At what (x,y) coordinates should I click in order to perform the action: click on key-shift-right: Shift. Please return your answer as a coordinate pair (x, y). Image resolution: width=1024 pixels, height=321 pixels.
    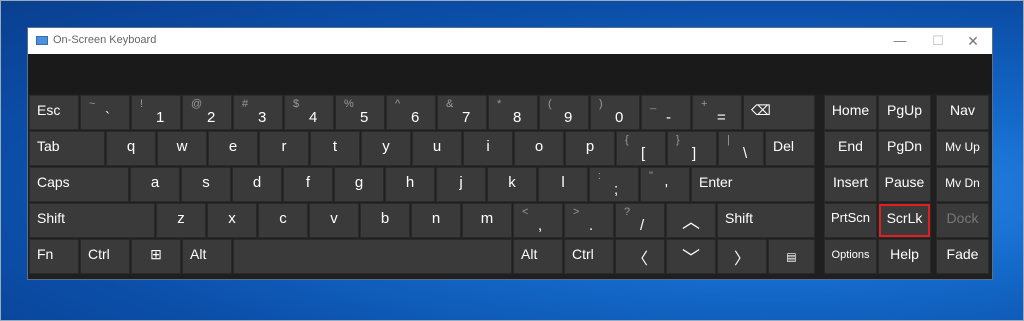
    Looking at the image, I should click on (766, 220).